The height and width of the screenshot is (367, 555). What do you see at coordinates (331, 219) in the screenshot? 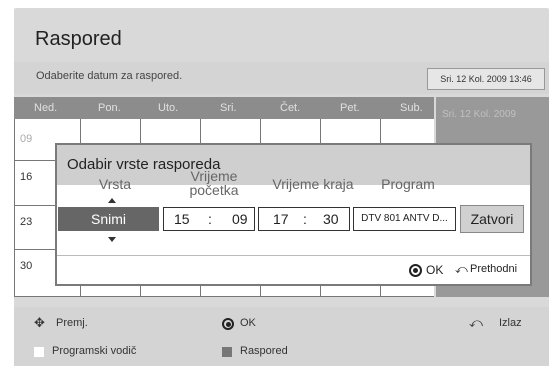
I see `end-minute: 30` at bounding box center [331, 219].